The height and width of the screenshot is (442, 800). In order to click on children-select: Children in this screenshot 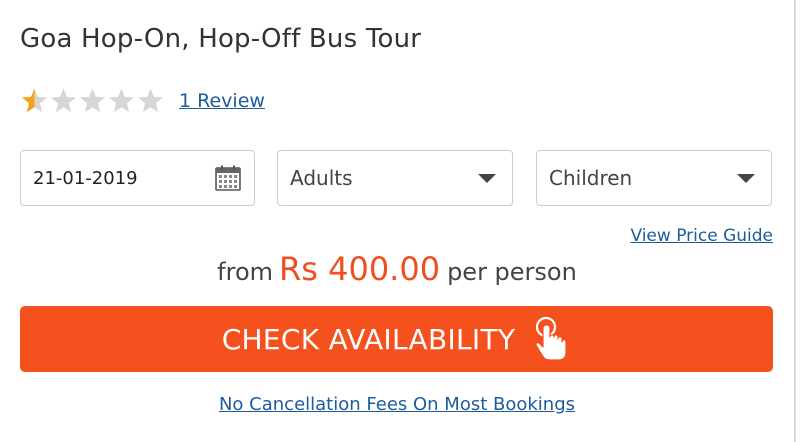, I will do `click(654, 178)`.